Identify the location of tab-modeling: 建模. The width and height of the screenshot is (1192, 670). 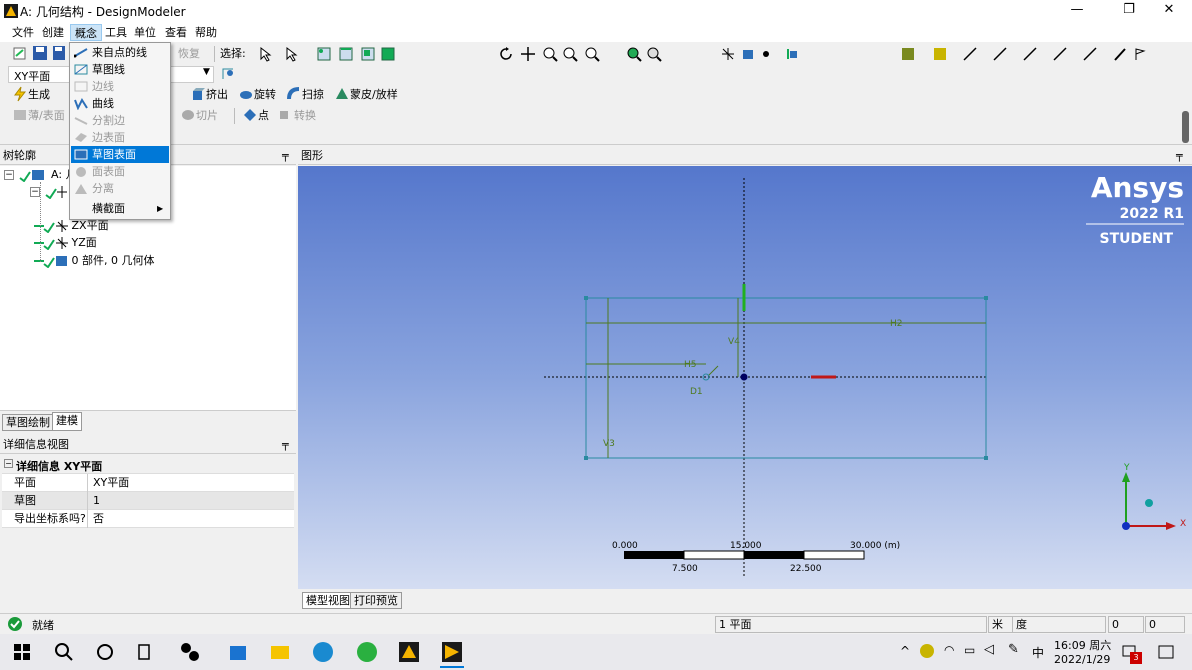
(67, 421).